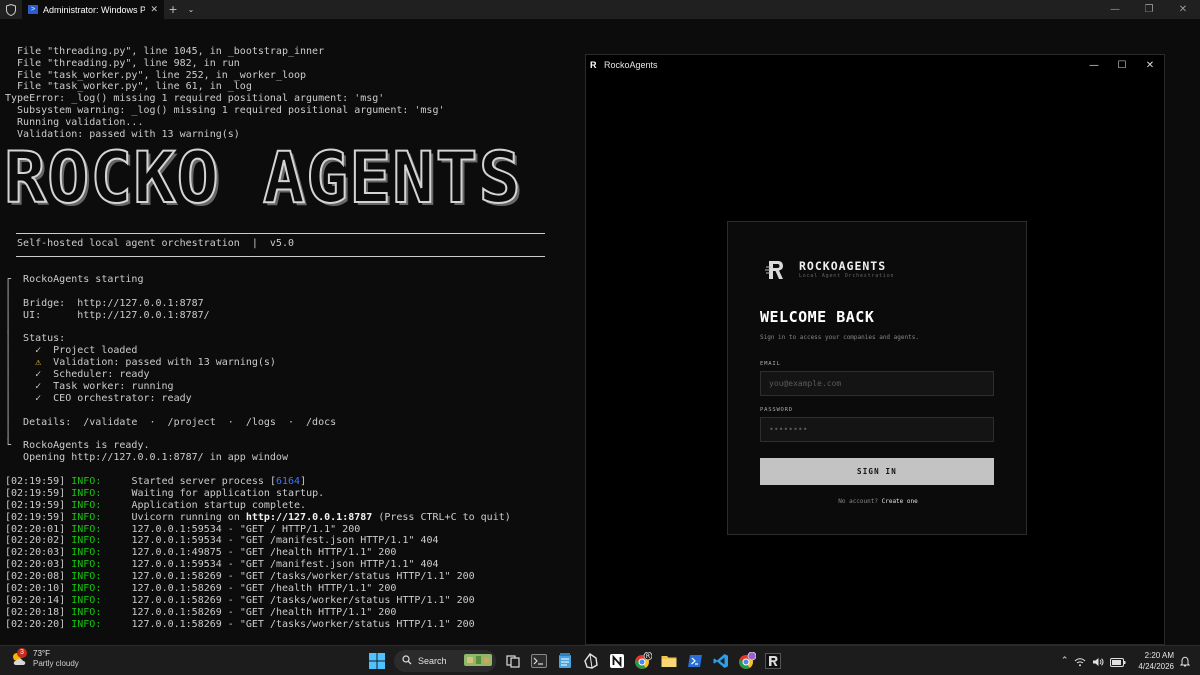  I want to click on traceback-line: File "threading.py", line 982, in run, so click(122, 63).